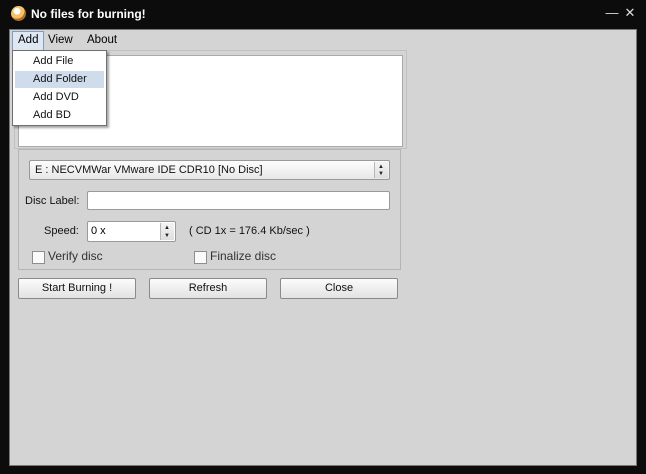  I want to click on menu-add-bd: Add BD, so click(59, 115).